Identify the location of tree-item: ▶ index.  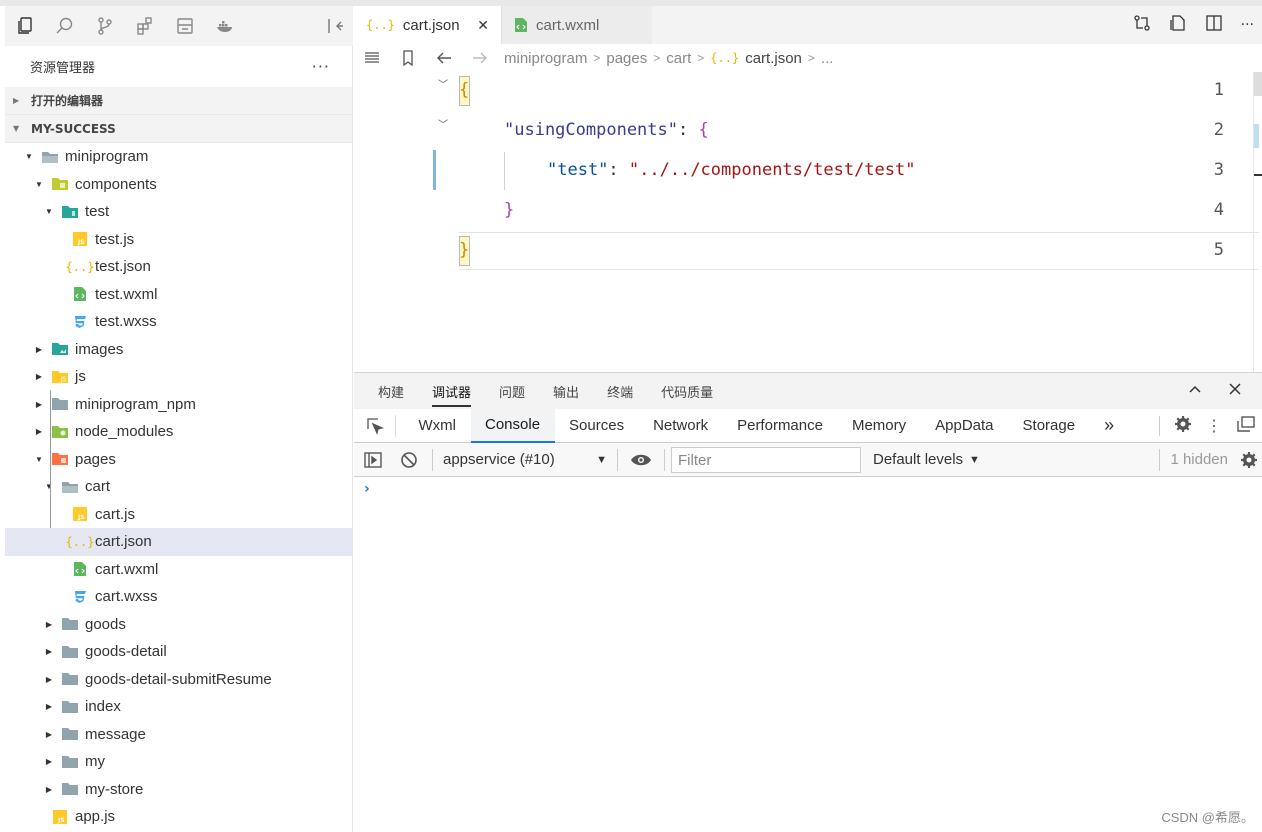
(178, 707).